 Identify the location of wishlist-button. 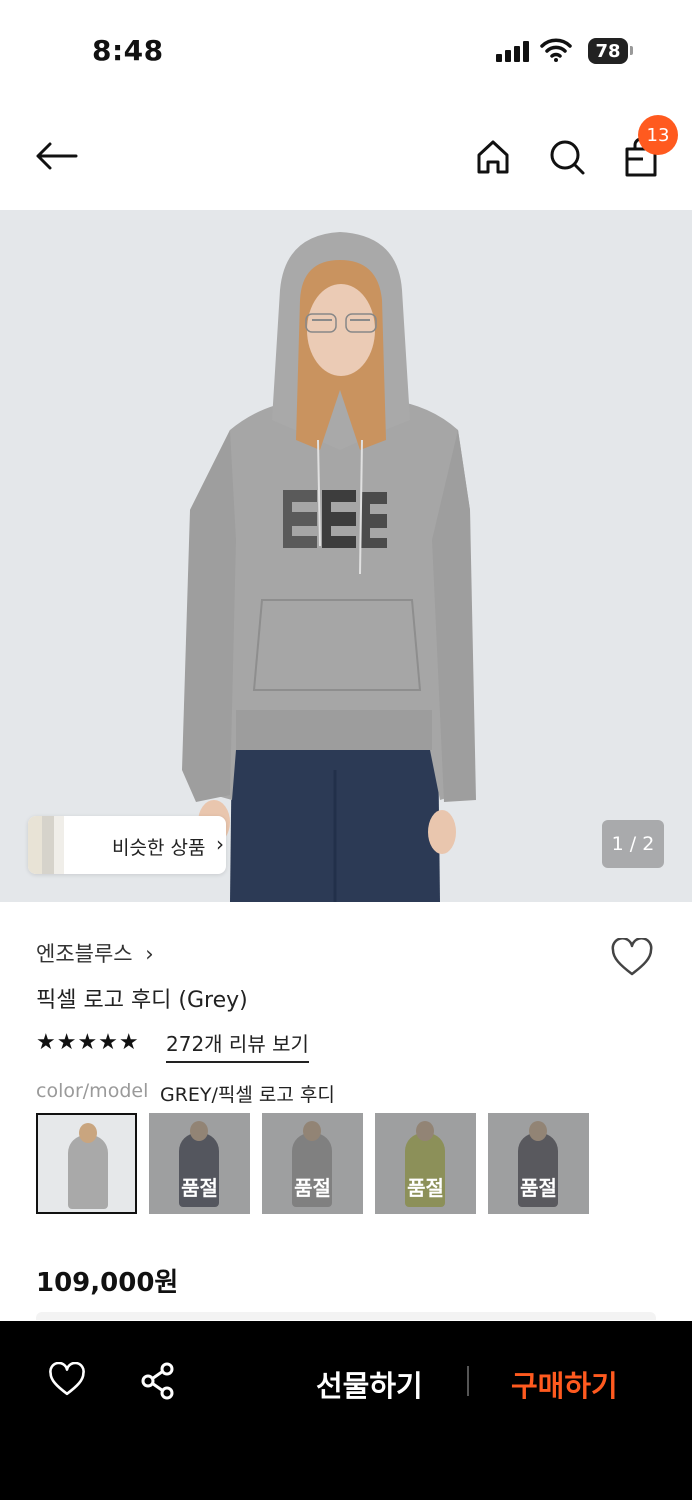
(632, 959).